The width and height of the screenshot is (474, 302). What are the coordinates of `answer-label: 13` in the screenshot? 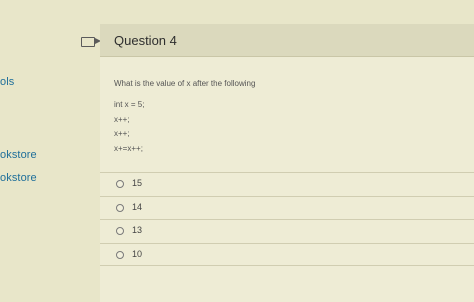 It's located at (137, 230).